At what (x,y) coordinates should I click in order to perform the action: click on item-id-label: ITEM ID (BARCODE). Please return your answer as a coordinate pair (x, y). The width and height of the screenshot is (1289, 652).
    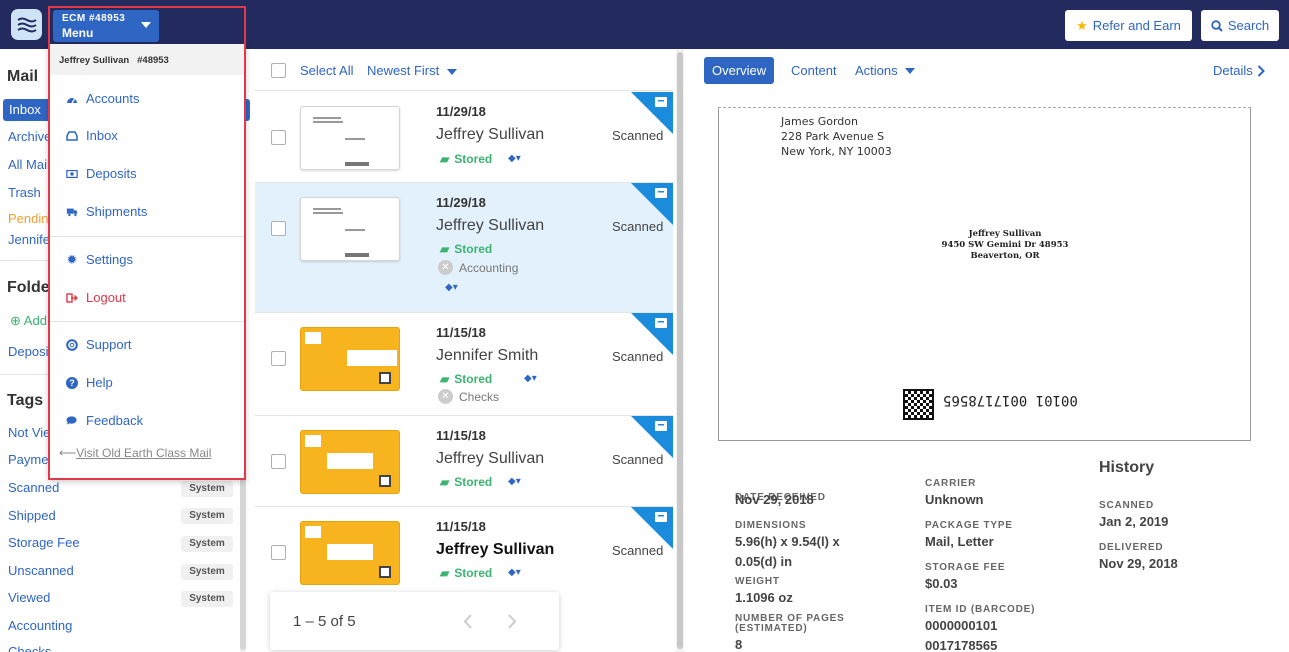
    Looking at the image, I should click on (980, 609).